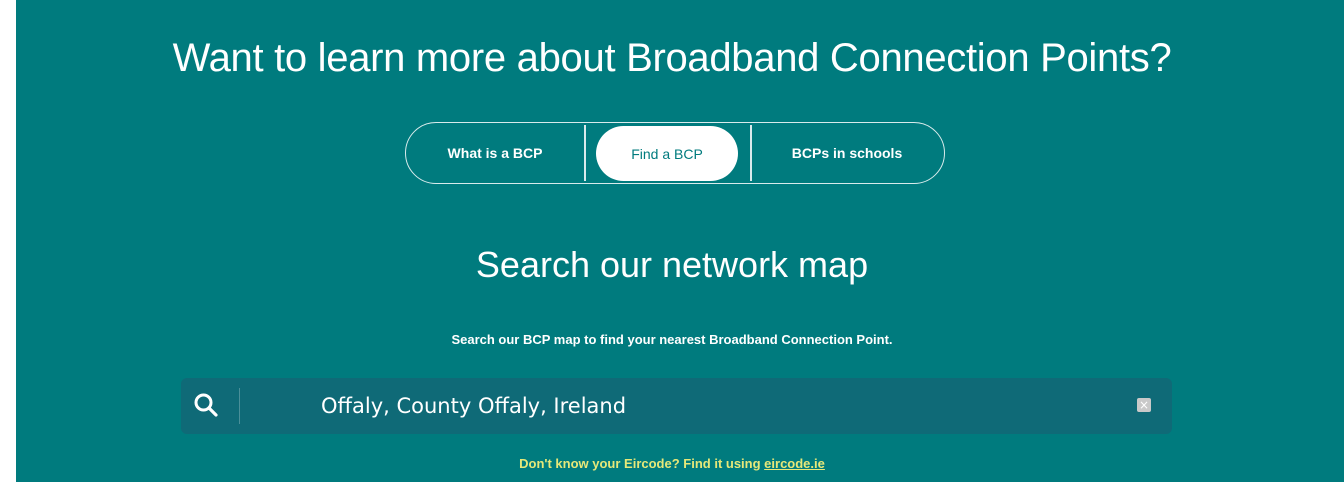 This screenshot has height=482, width=1344. I want to click on clear-button: ×, so click(1144, 405).